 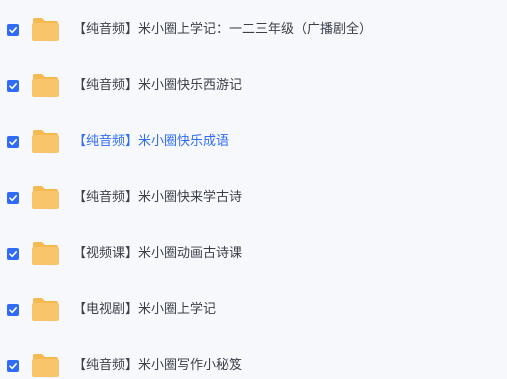 What do you see at coordinates (151, 142) in the screenshot?
I see `folder-name-highlighted: 【纯音频】米小圈快乐成语` at bounding box center [151, 142].